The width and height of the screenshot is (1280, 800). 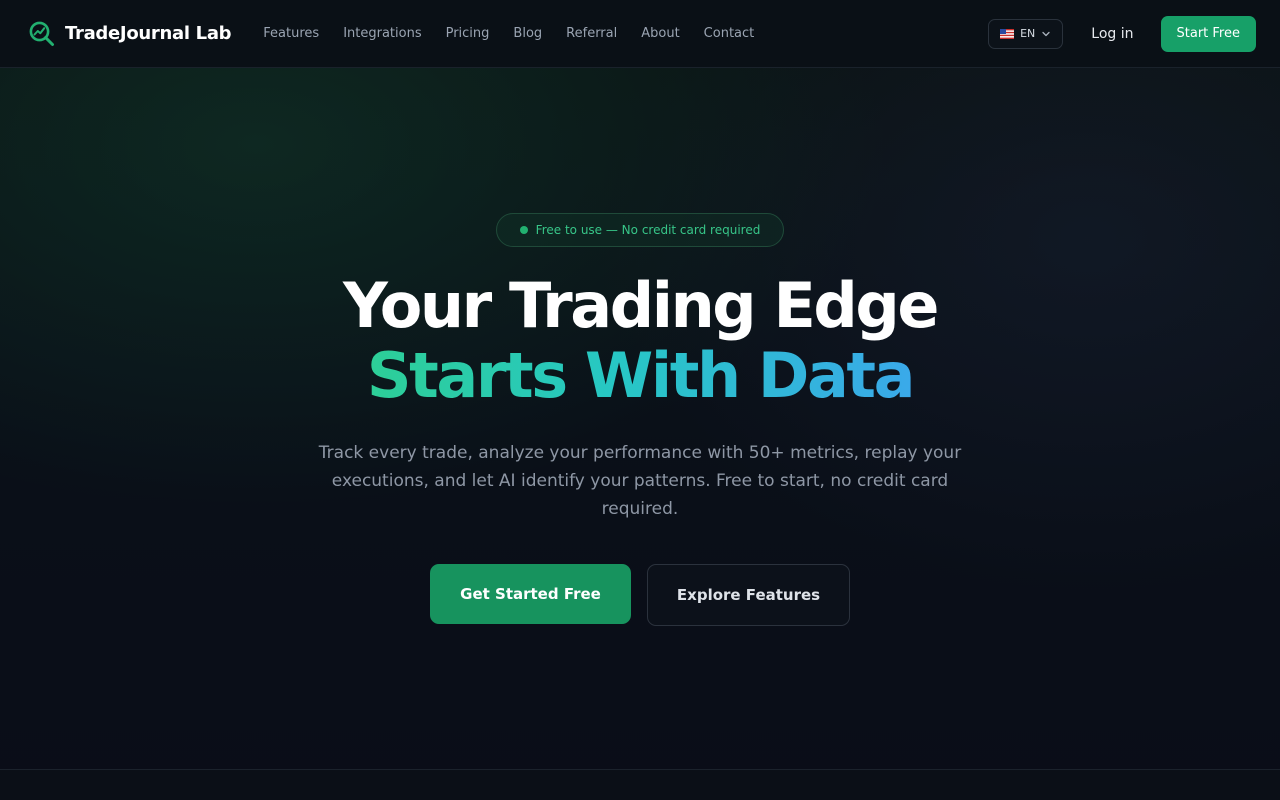 I want to click on nav-link-about: About, so click(x=660, y=33).